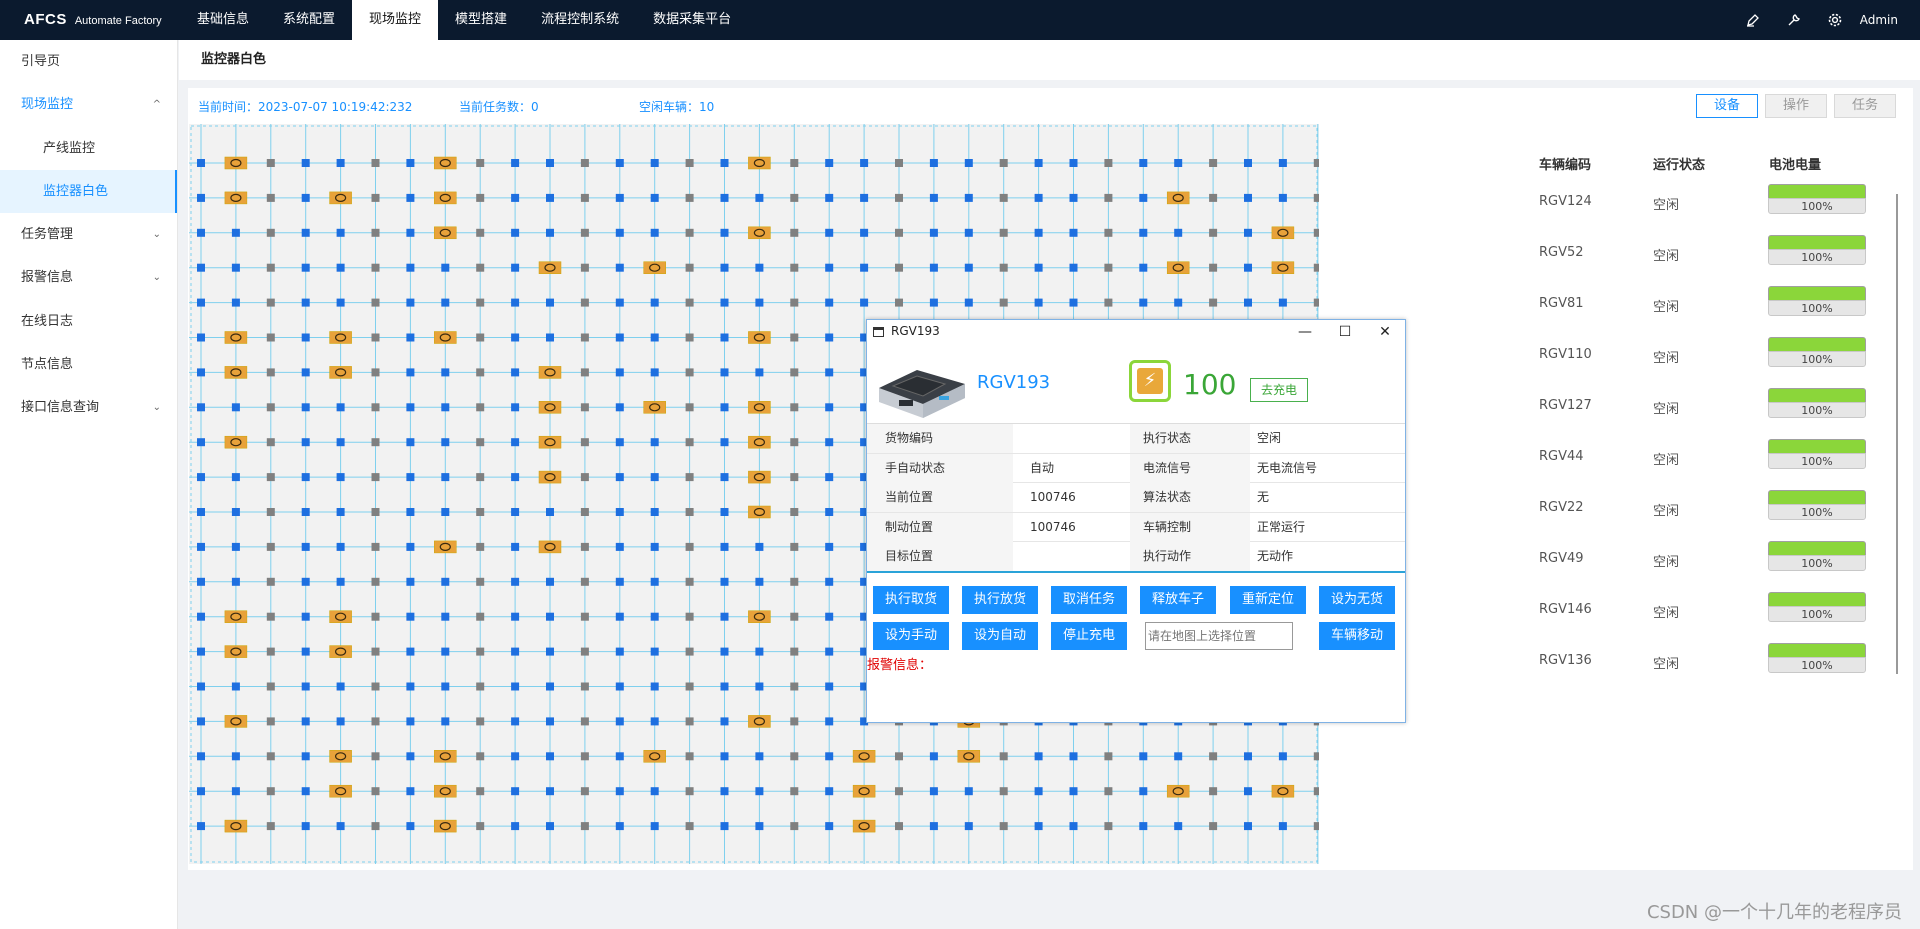  What do you see at coordinates (1561, 507) in the screenshot?
I see `vehicle-id: RGV22` at bounding box center [1561, 507].